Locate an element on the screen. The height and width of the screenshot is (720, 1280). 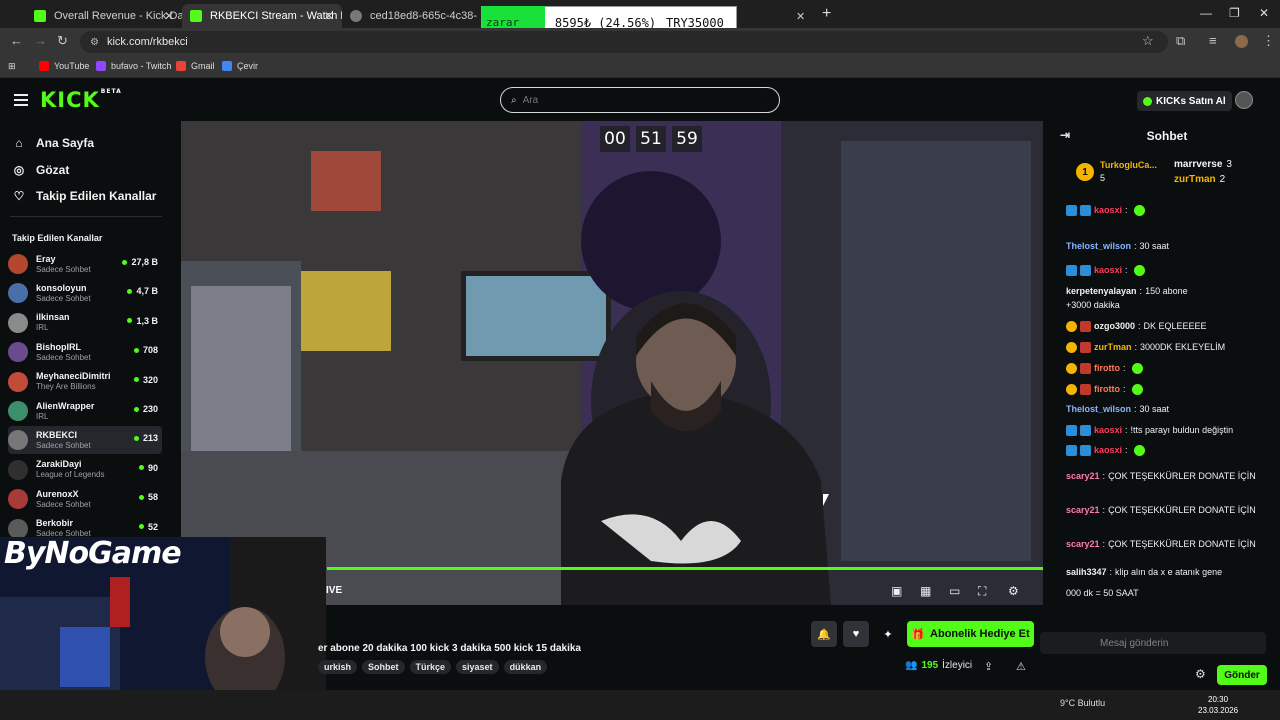
channel-name: Eray is located at coordinates (46, 258).